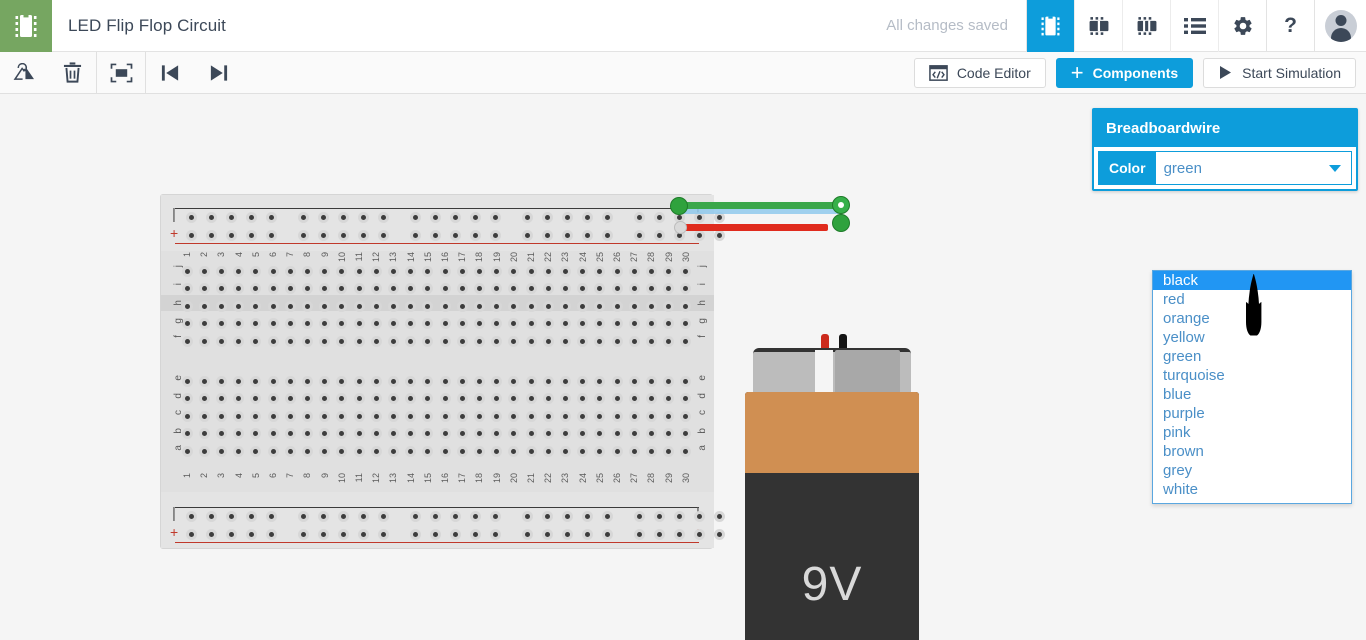 This screenshot has height=640, width=1366. I want to click on hole-c26, so click(617, 416).